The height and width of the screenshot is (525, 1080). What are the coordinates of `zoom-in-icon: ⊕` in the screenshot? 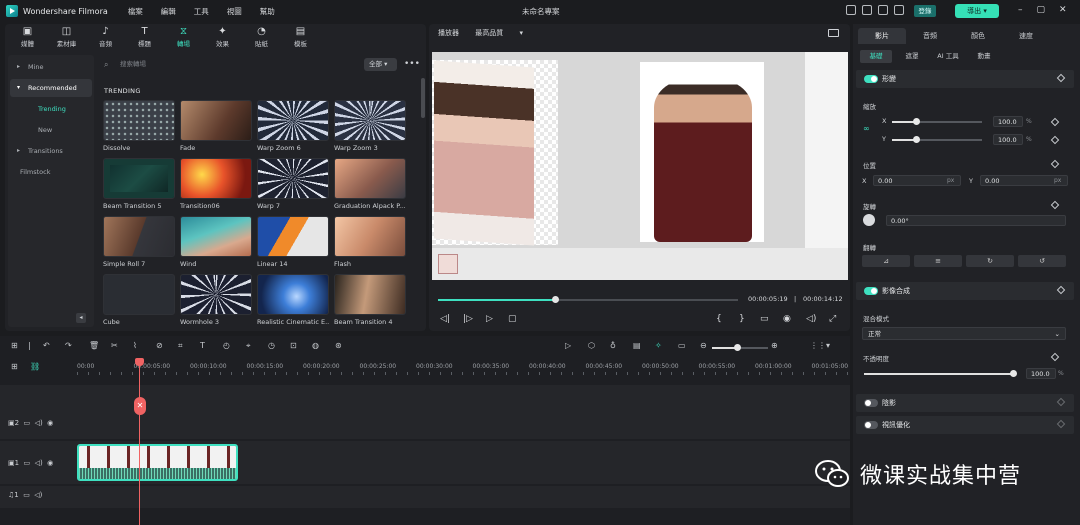 It's located at (774, 345).